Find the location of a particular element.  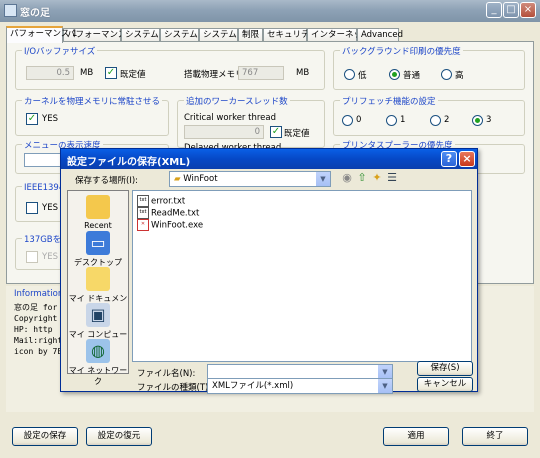

file-item: txt ReadMe.txt is located at coordinates (168, 213).